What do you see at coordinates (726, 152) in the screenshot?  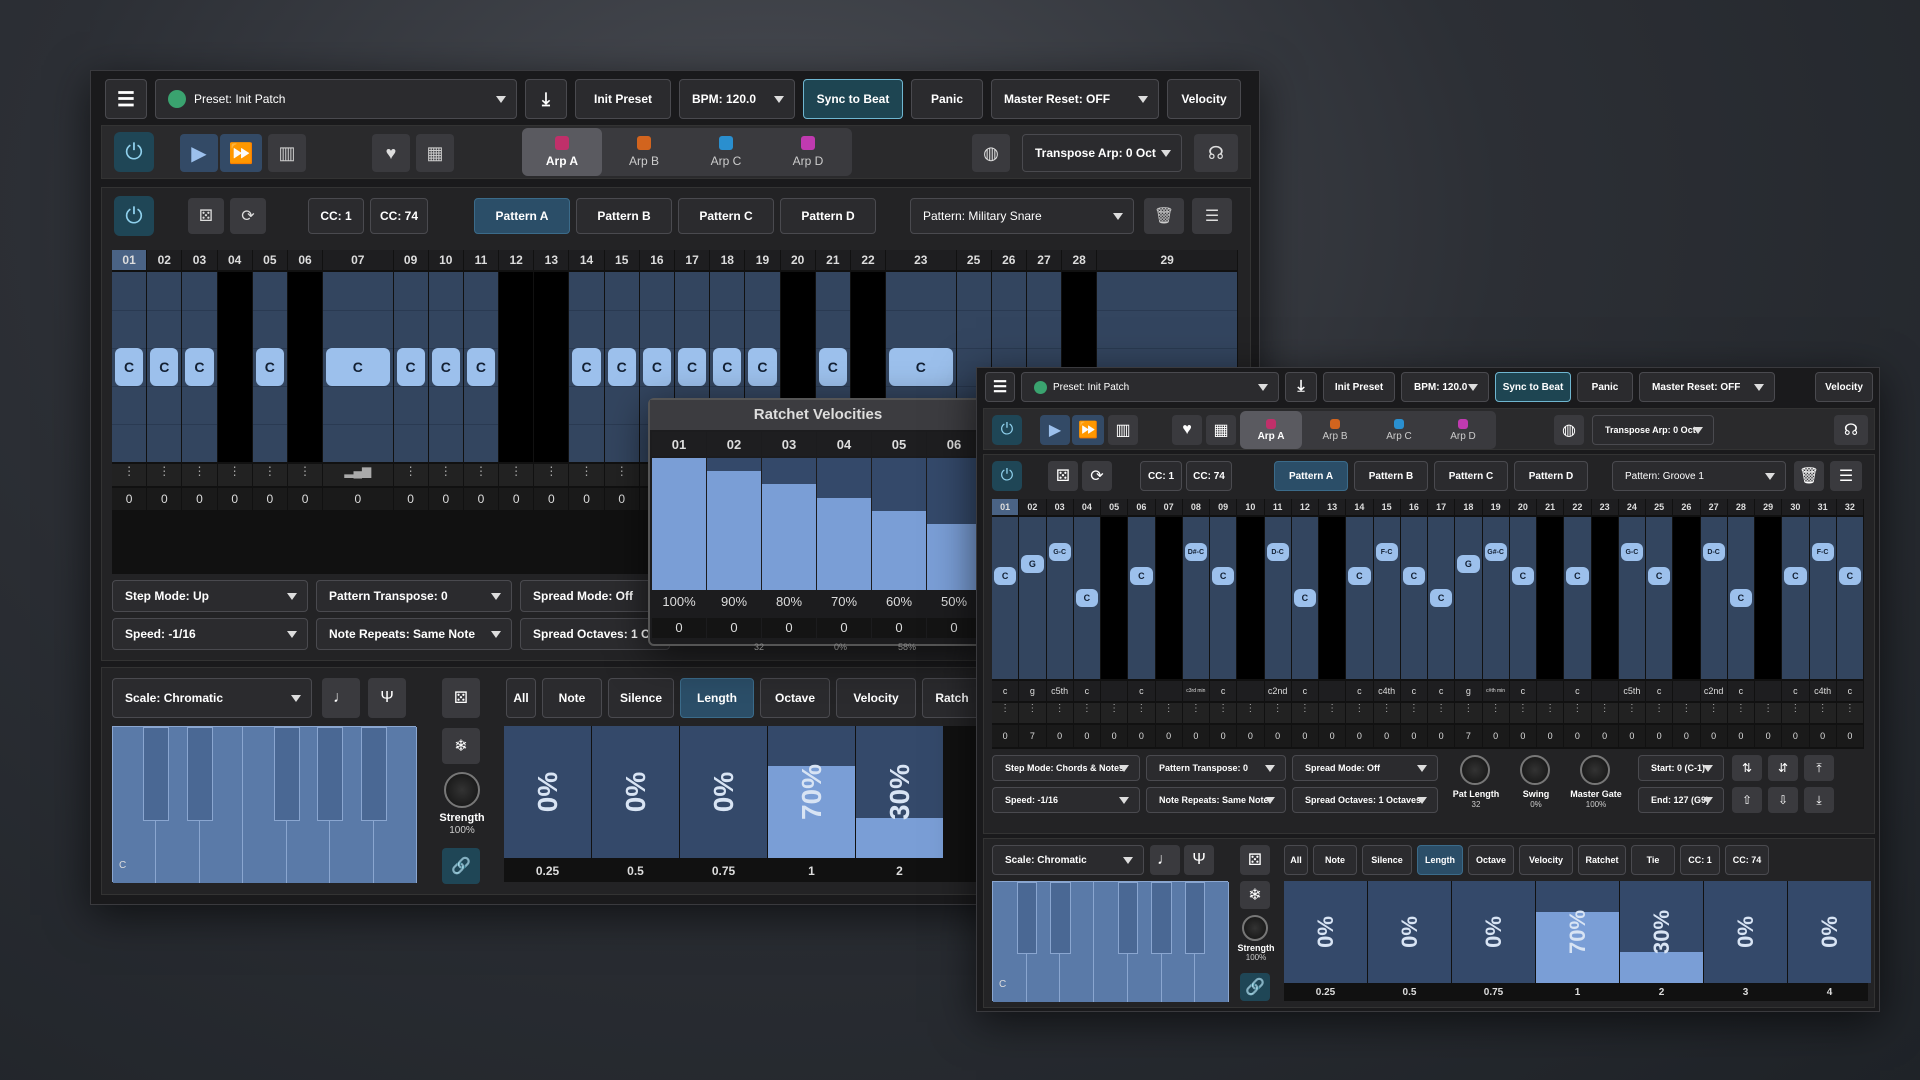 I see `arp-c-tab: Arp C` at bounding box center [726, 152].